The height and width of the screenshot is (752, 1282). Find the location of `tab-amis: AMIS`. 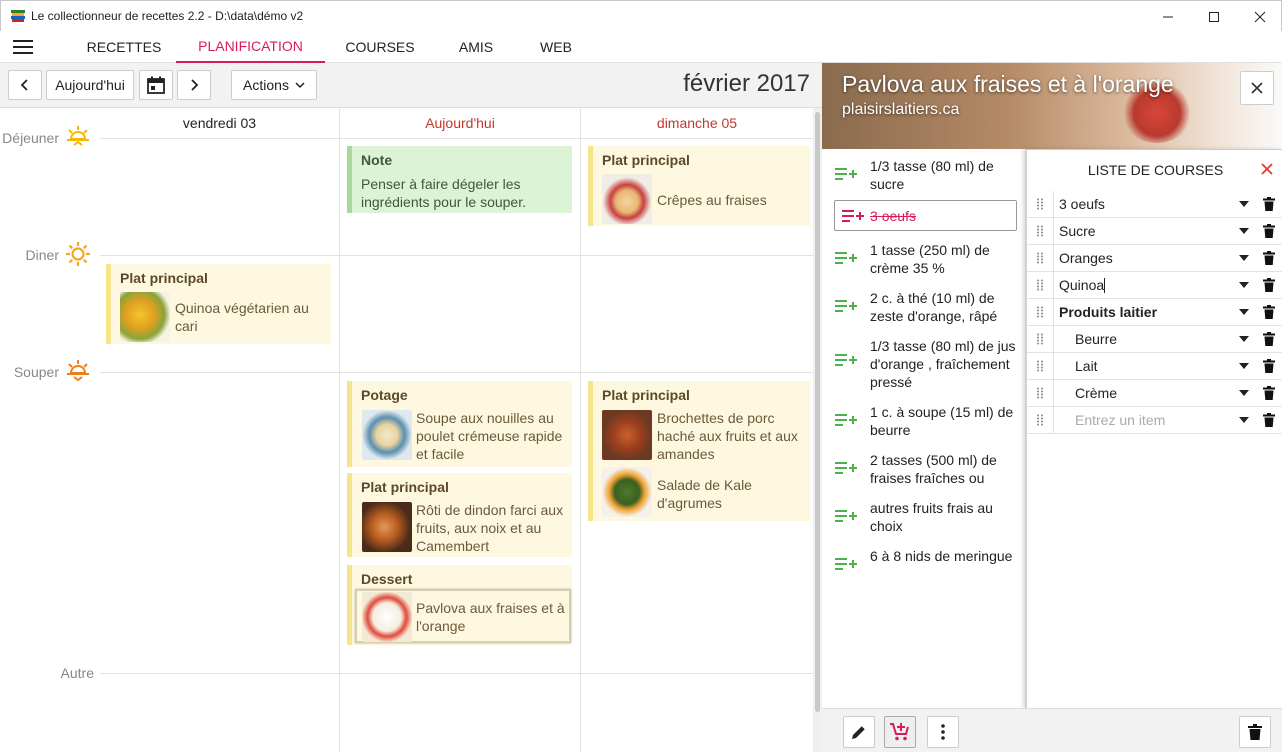

tab-amis: AMIS is located at coordinates (476, 47).